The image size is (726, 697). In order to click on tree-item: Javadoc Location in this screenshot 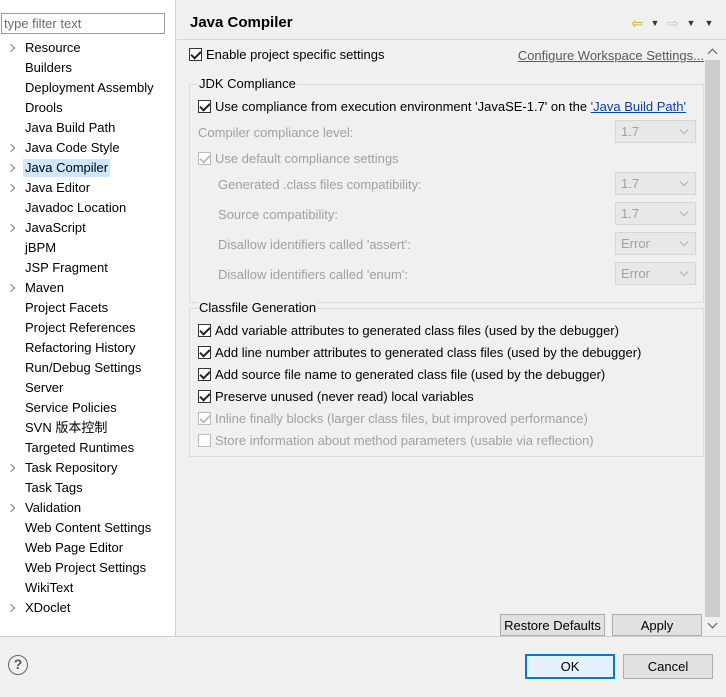, I will do `click(88, 208)`.